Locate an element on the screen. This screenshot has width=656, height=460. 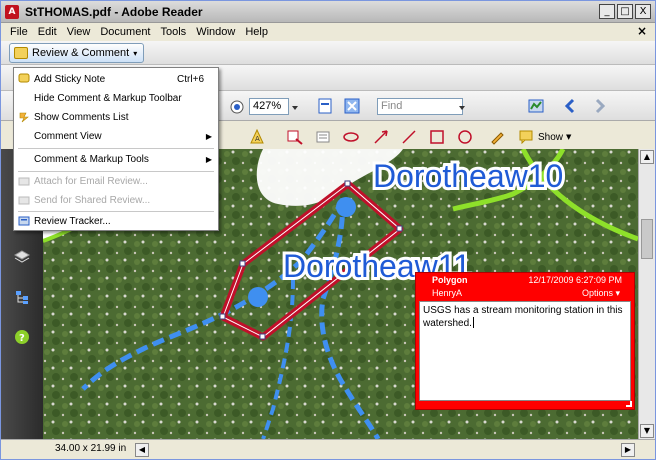
scroll-right-button: ▶ is located at coordinates (628, 450).